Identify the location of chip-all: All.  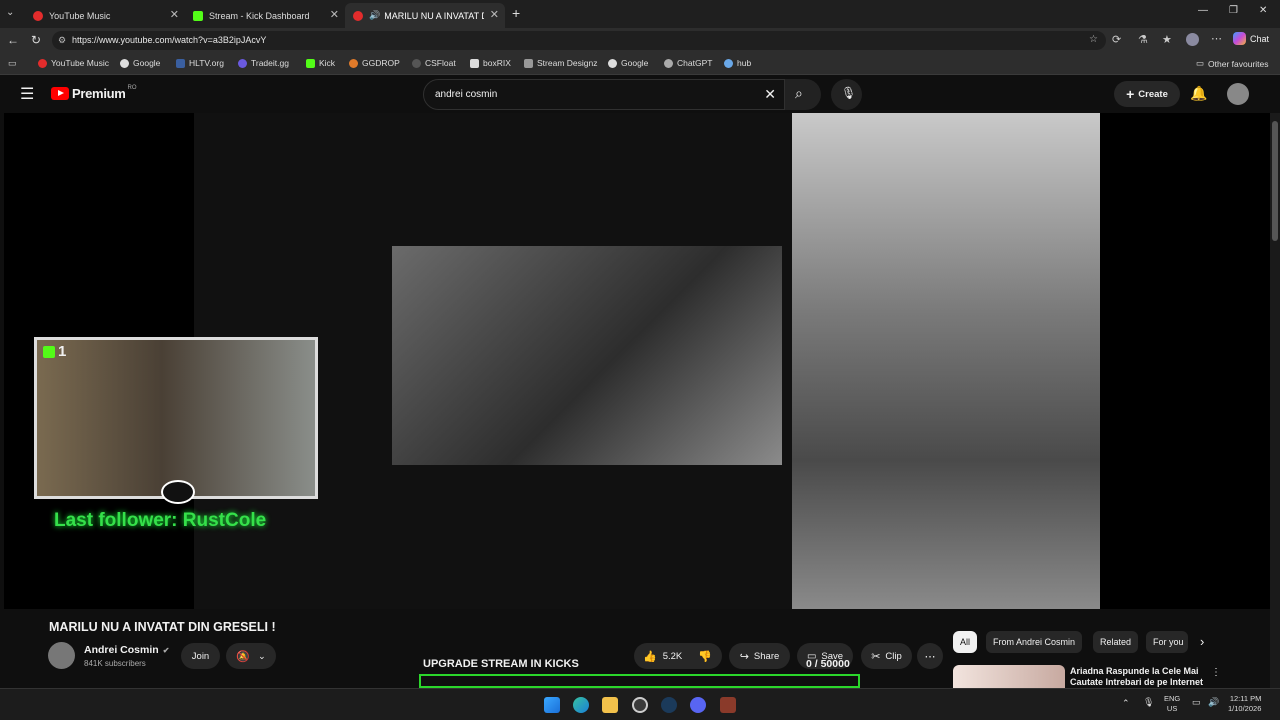
(965, 642).